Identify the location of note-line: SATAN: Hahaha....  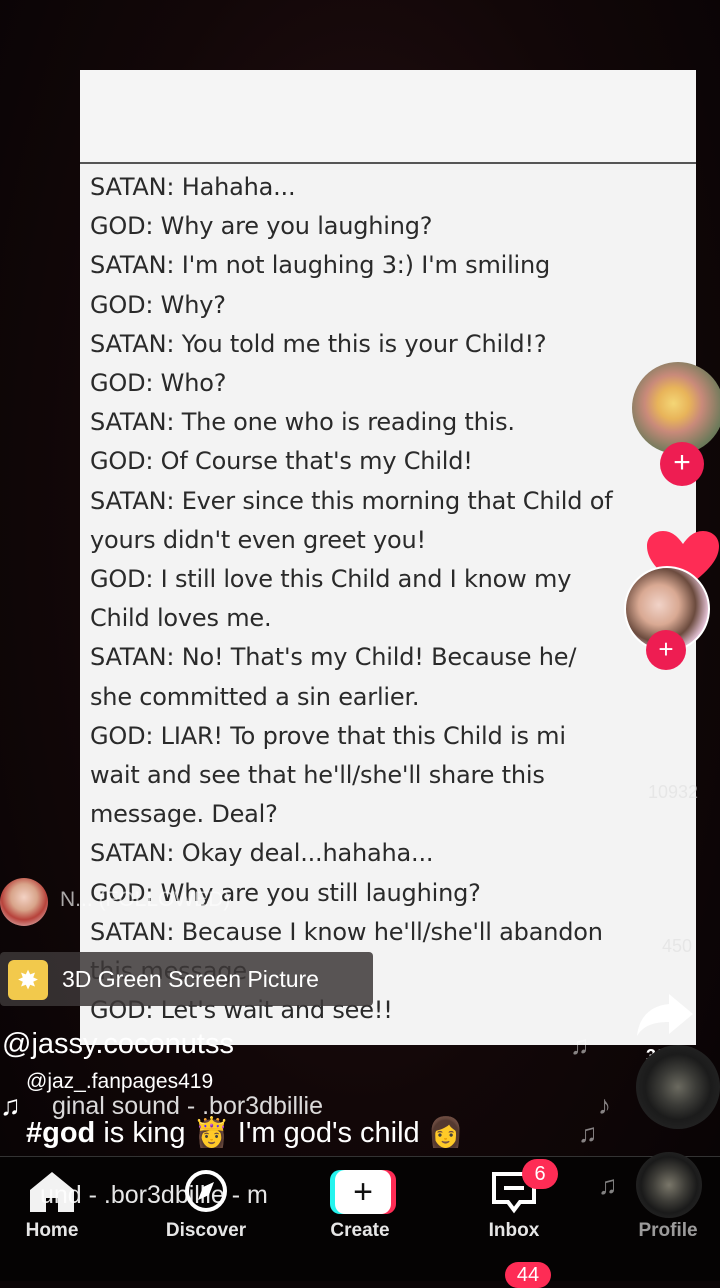
(193, 187).